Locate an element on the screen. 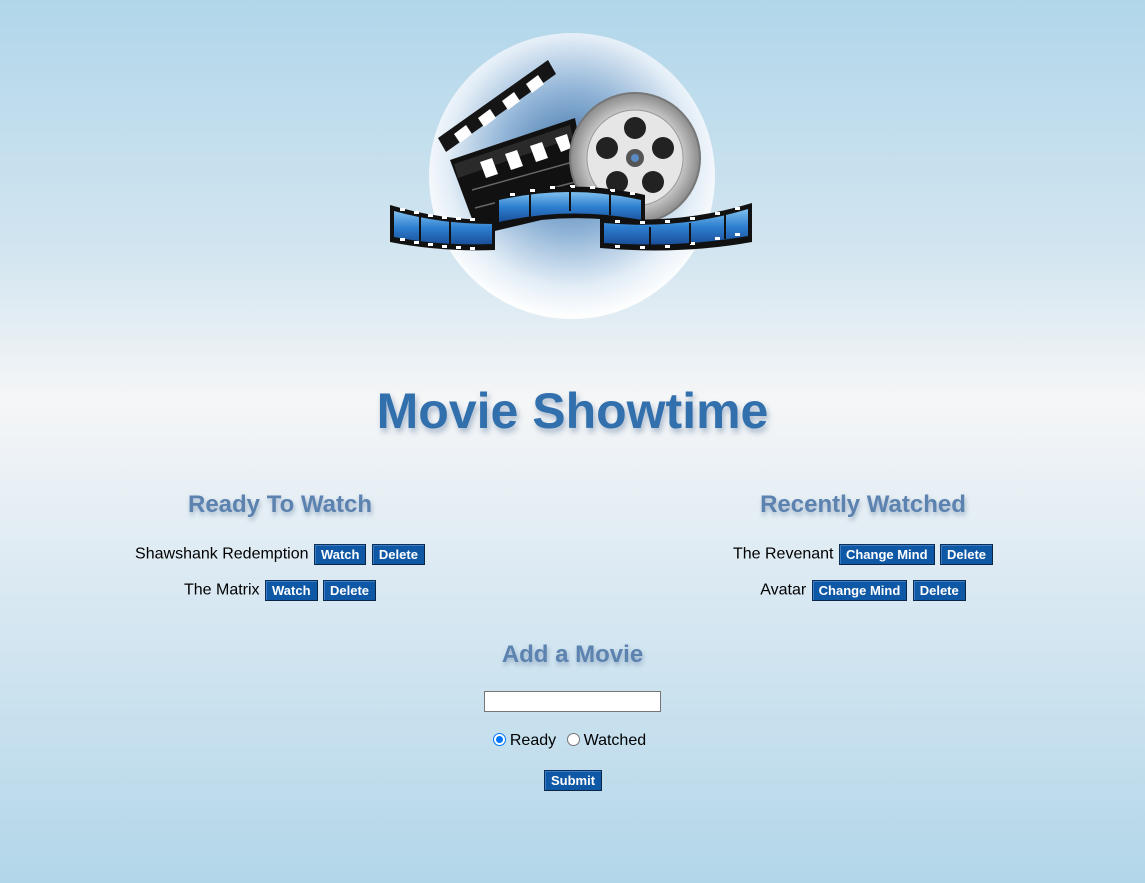  ready-radio is located at coordinates (499, 739).